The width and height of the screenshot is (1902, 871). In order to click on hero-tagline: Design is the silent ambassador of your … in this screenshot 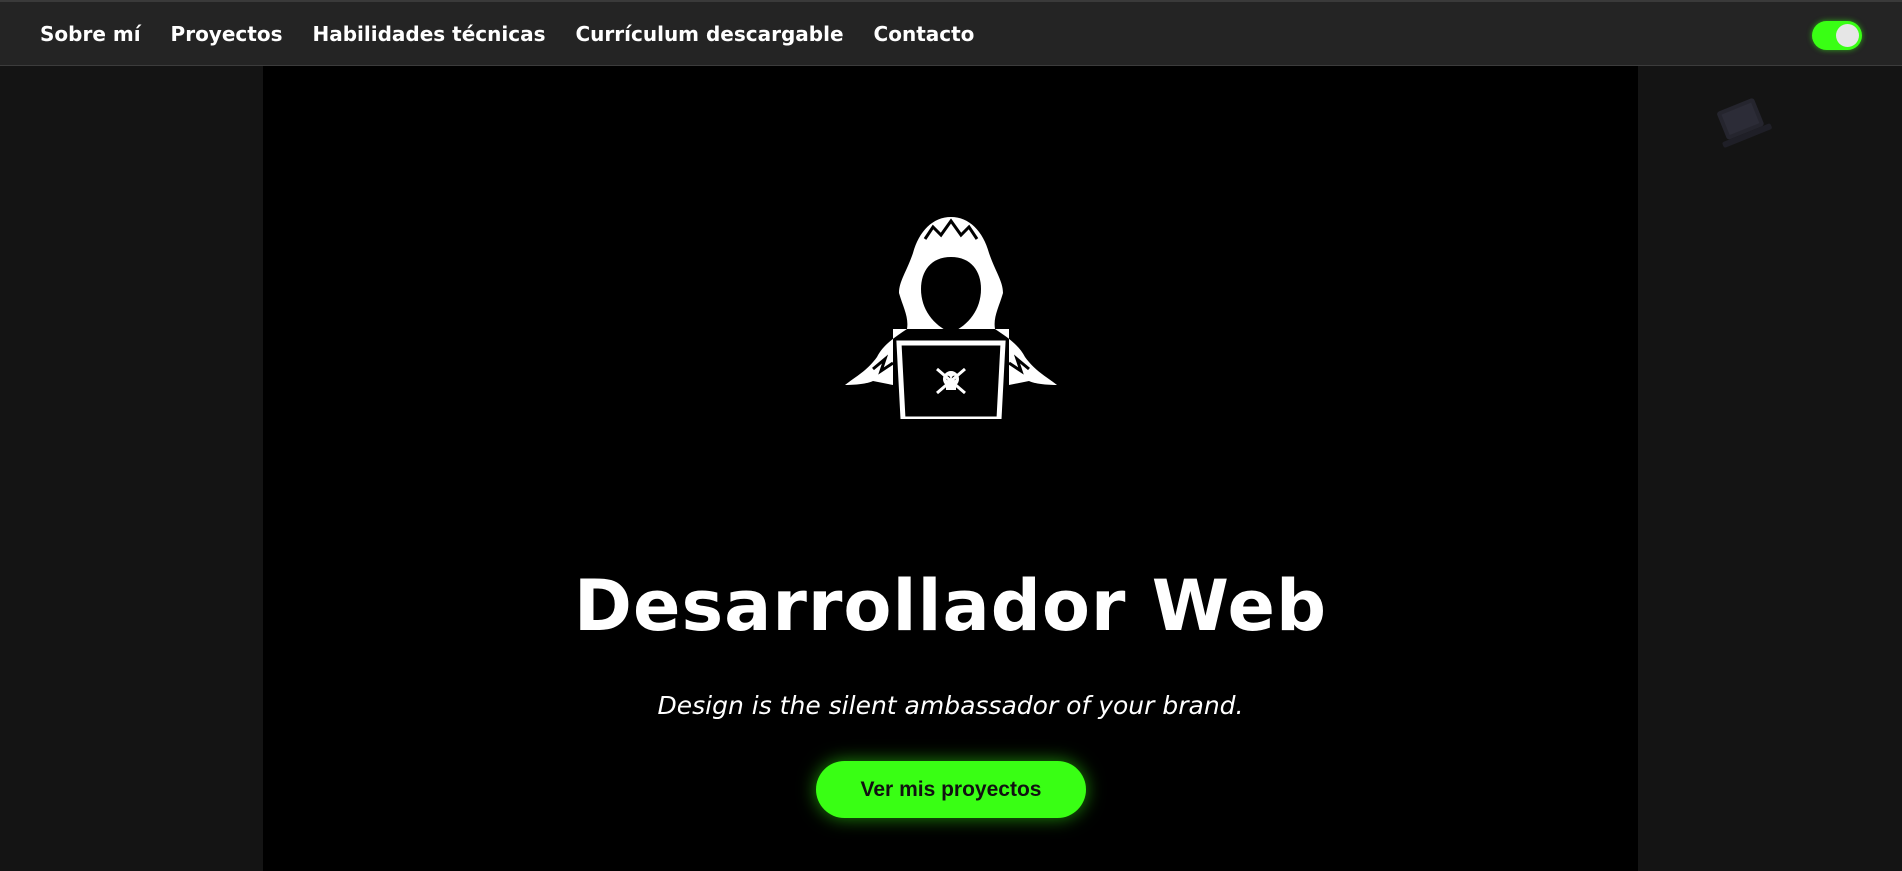, I will do `click(950, 705)`.